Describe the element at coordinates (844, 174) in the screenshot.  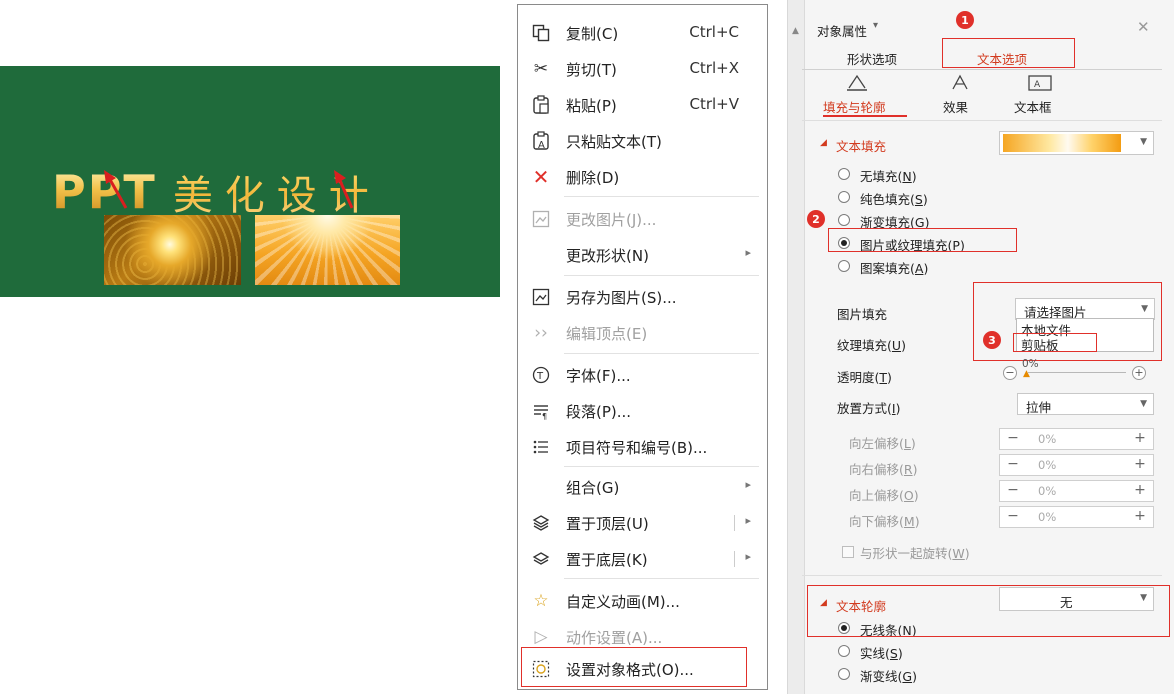
I see `radio-no-fill` at that location.